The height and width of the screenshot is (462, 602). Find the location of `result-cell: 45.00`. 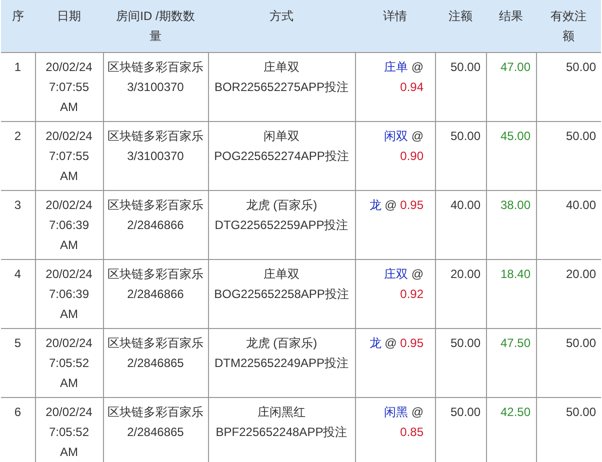

result-cell: 45.00 is located at coordinates (511, 156).